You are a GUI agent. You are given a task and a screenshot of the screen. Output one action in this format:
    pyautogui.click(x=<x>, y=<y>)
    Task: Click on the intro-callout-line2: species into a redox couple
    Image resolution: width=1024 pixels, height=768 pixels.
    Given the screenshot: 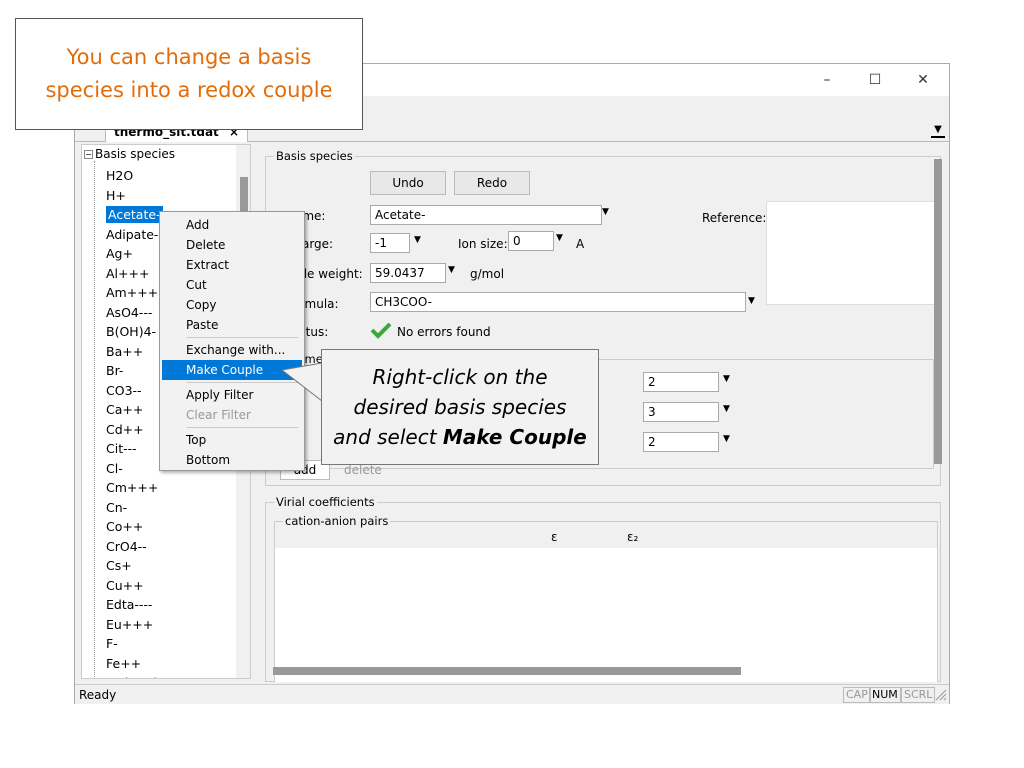 What is the action you would take?
    pyautogui.click(x=189, y=90)
    